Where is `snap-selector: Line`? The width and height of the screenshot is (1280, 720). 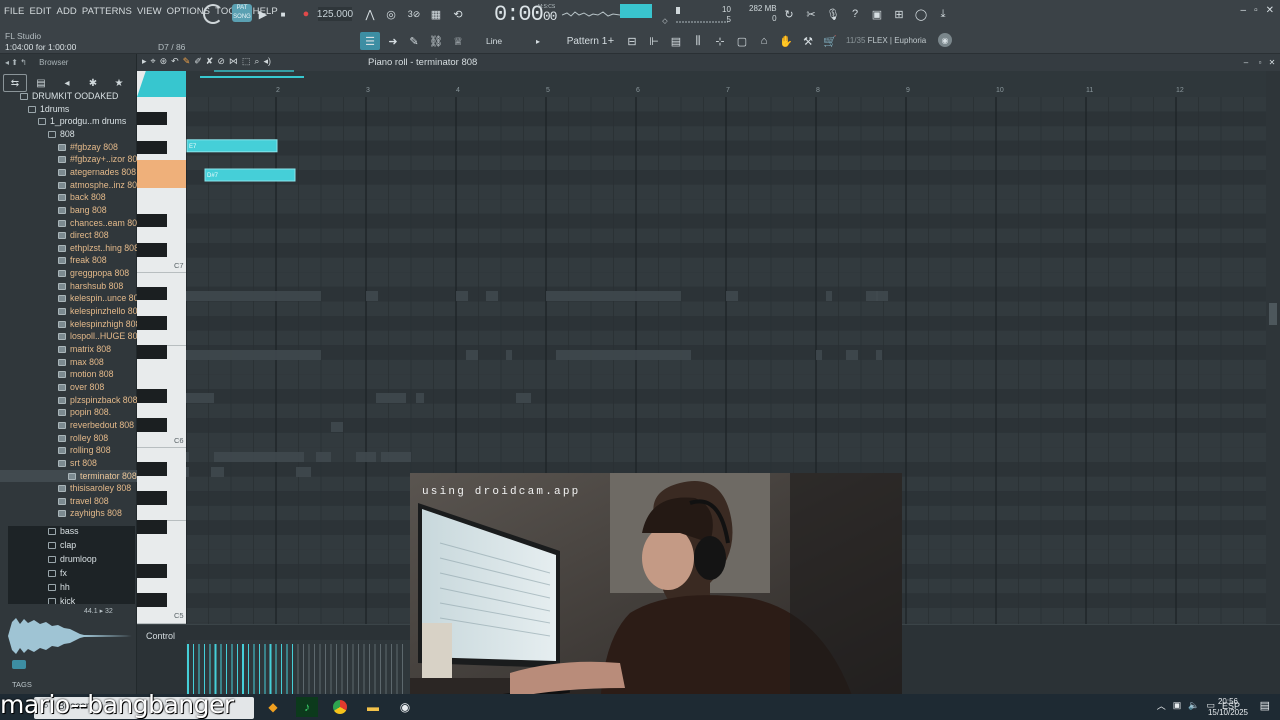
snap-selector: Line is located at coordinates (502, 41).